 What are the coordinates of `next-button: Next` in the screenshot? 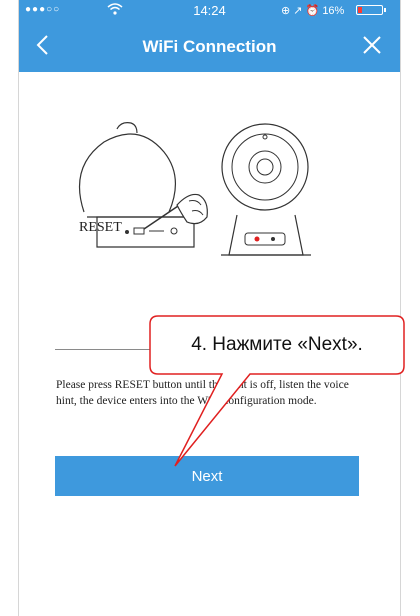 It's located at (207, 476).